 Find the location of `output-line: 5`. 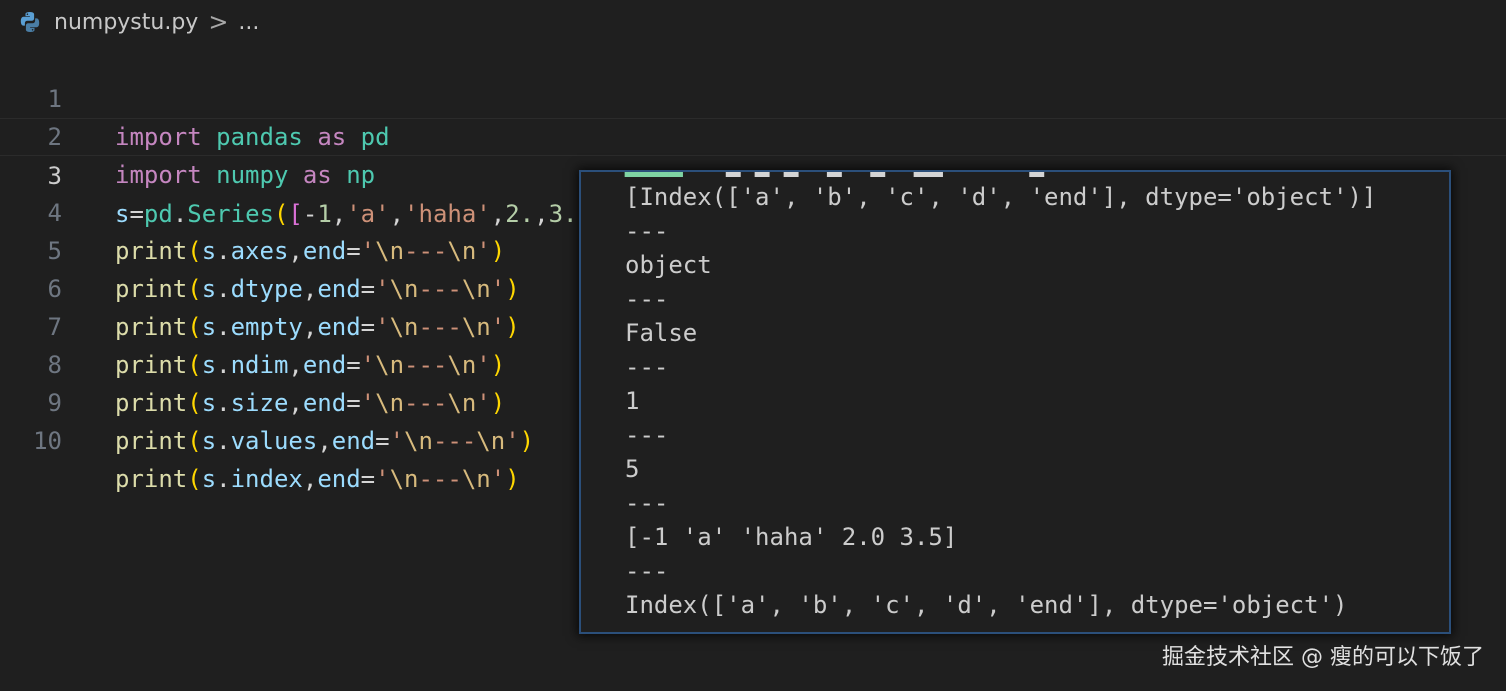

output-line: 5 is located at coordinates (632, 469).